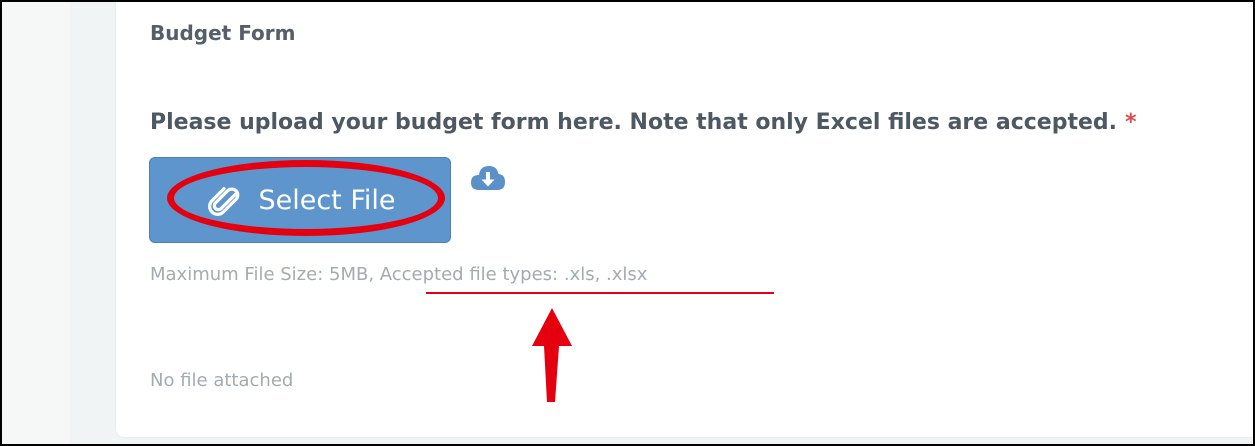 The image size is (1255, 446). What do you see at coordinates (36, 223) in the screenshot?
I see `page-background-strip` at bounding box center [36, 223].